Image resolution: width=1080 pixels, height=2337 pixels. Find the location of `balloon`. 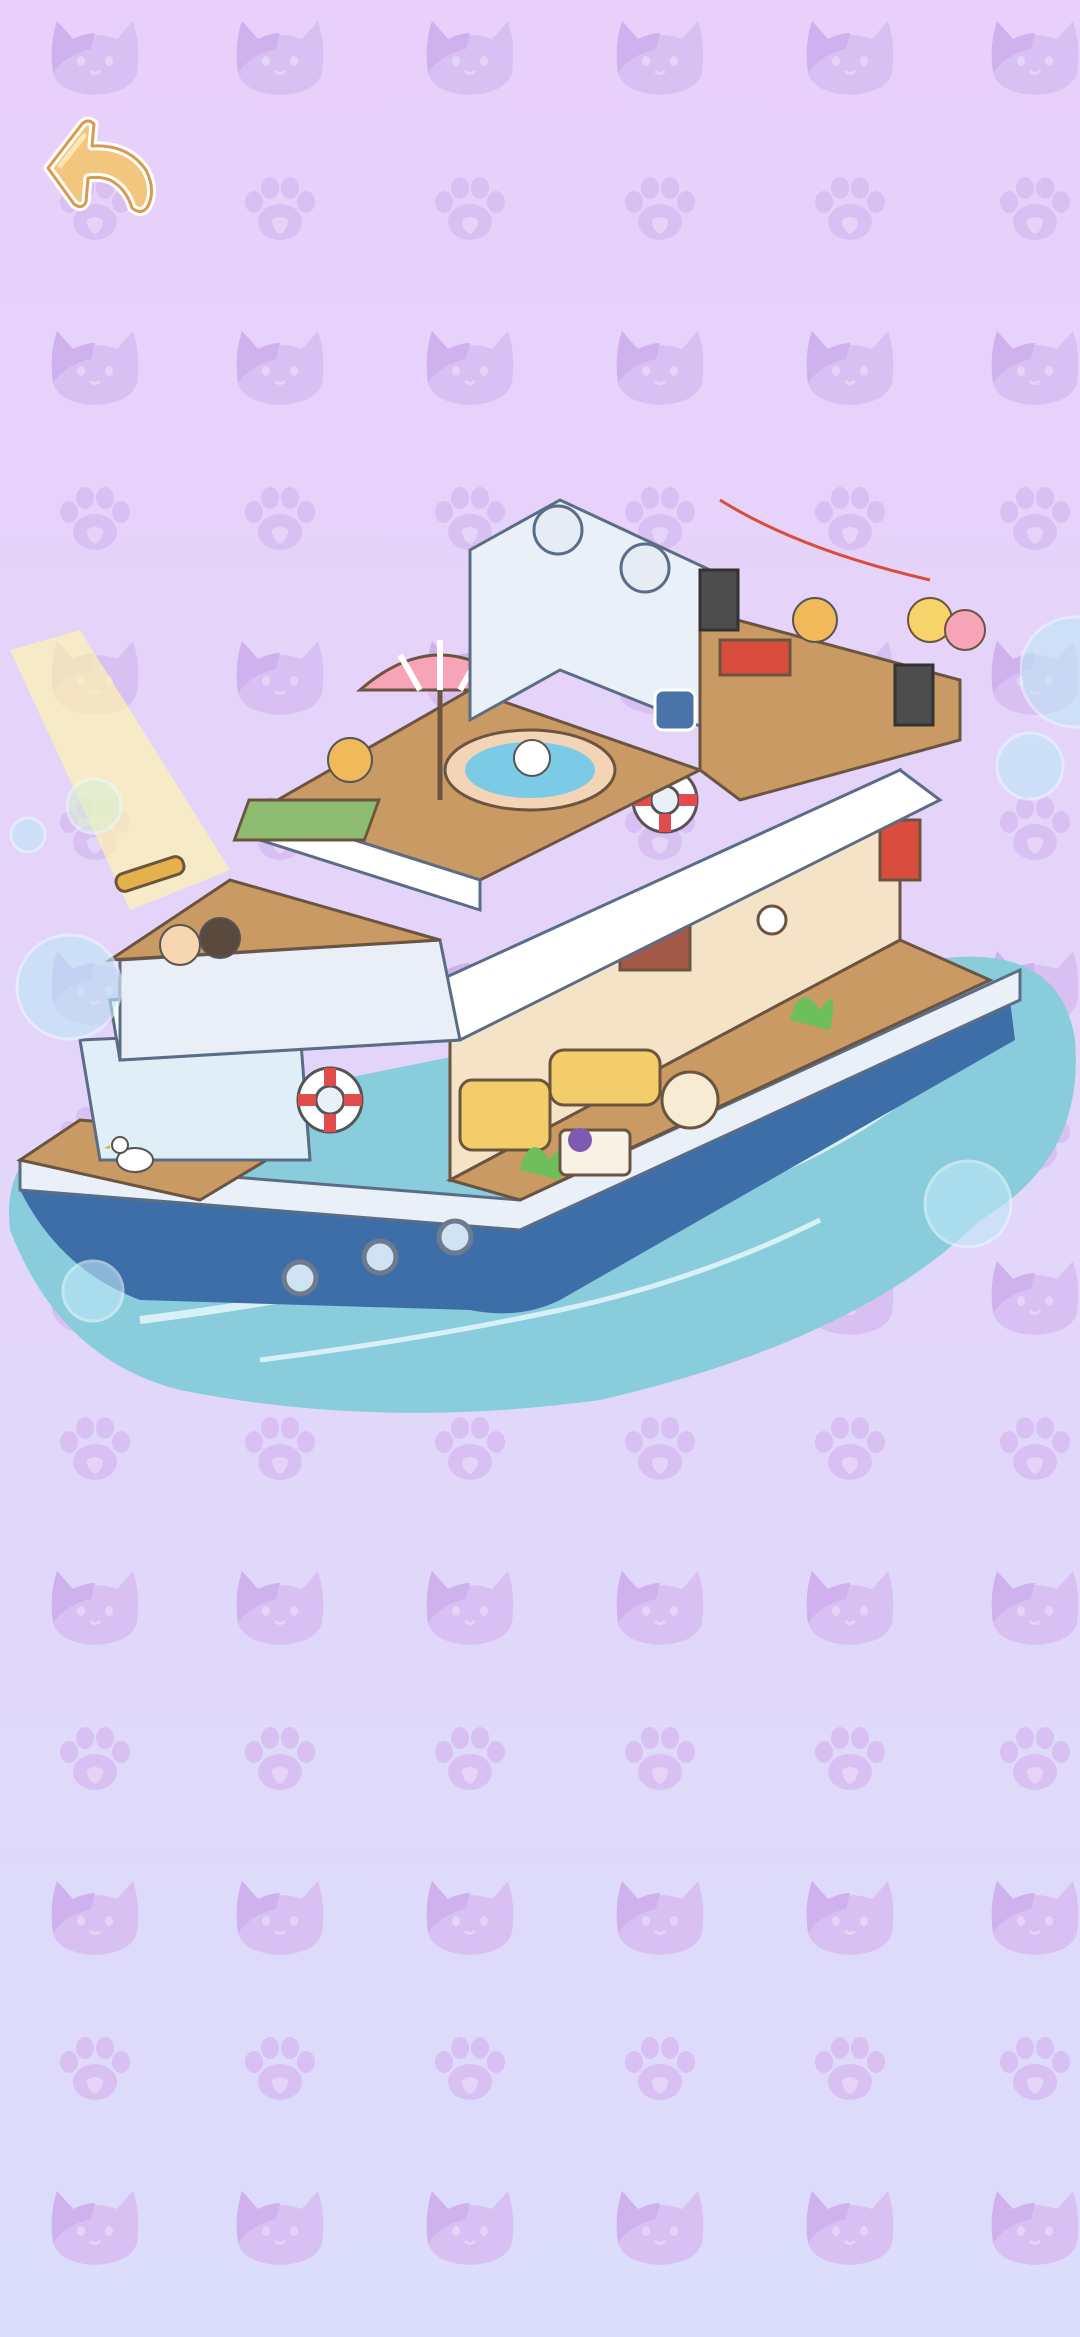

balloon is located at coordinates (965, 630).